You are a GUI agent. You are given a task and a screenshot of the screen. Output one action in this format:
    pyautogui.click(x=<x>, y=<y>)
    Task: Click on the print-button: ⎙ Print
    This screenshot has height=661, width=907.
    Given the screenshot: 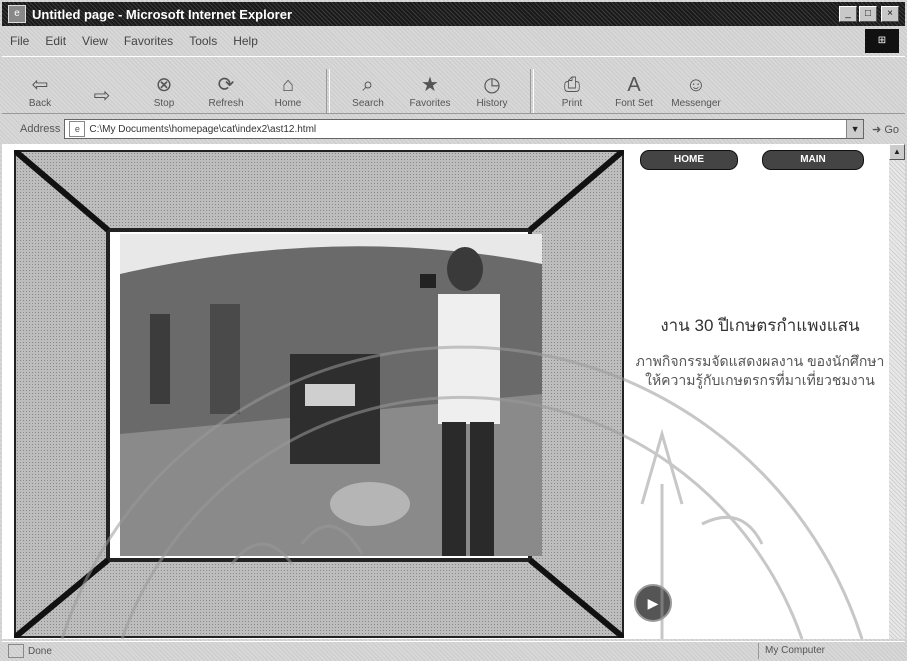 What is the action you would take?
    pyautogui.click(x=572, y=92)
    